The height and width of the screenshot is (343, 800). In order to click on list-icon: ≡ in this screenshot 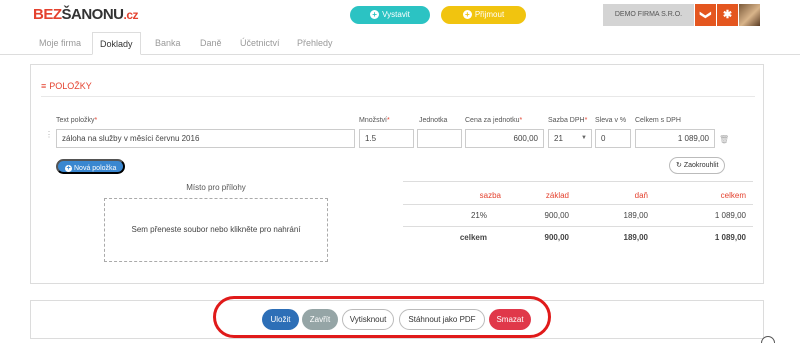, I will do `click(44, 86)`.